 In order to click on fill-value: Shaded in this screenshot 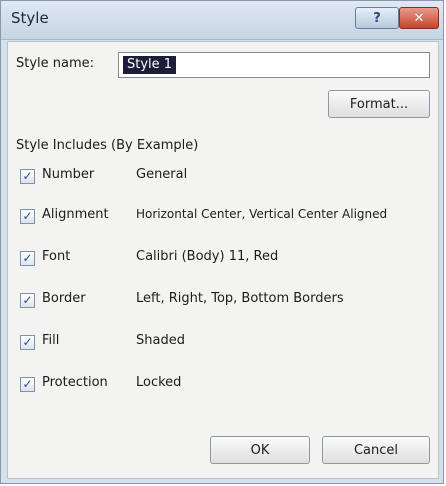, I will do `click(160, 340)`.